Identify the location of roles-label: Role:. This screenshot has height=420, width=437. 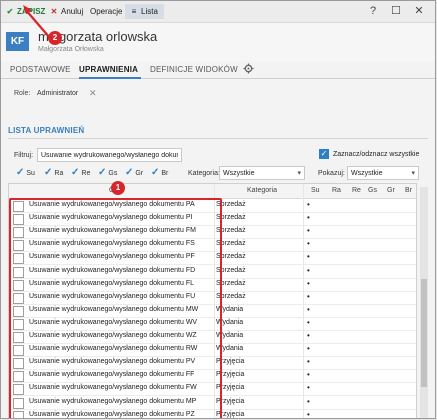
(22, 93).